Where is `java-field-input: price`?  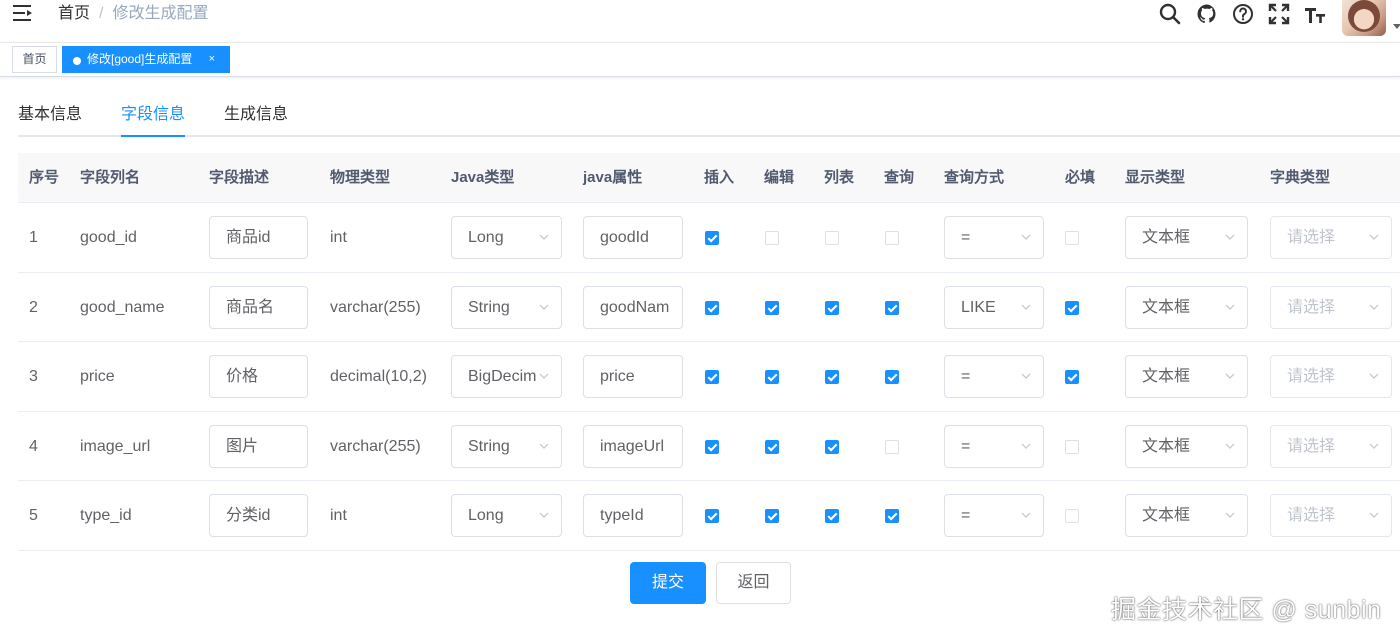
java-field-input: price is located at coordinates (633, 377).